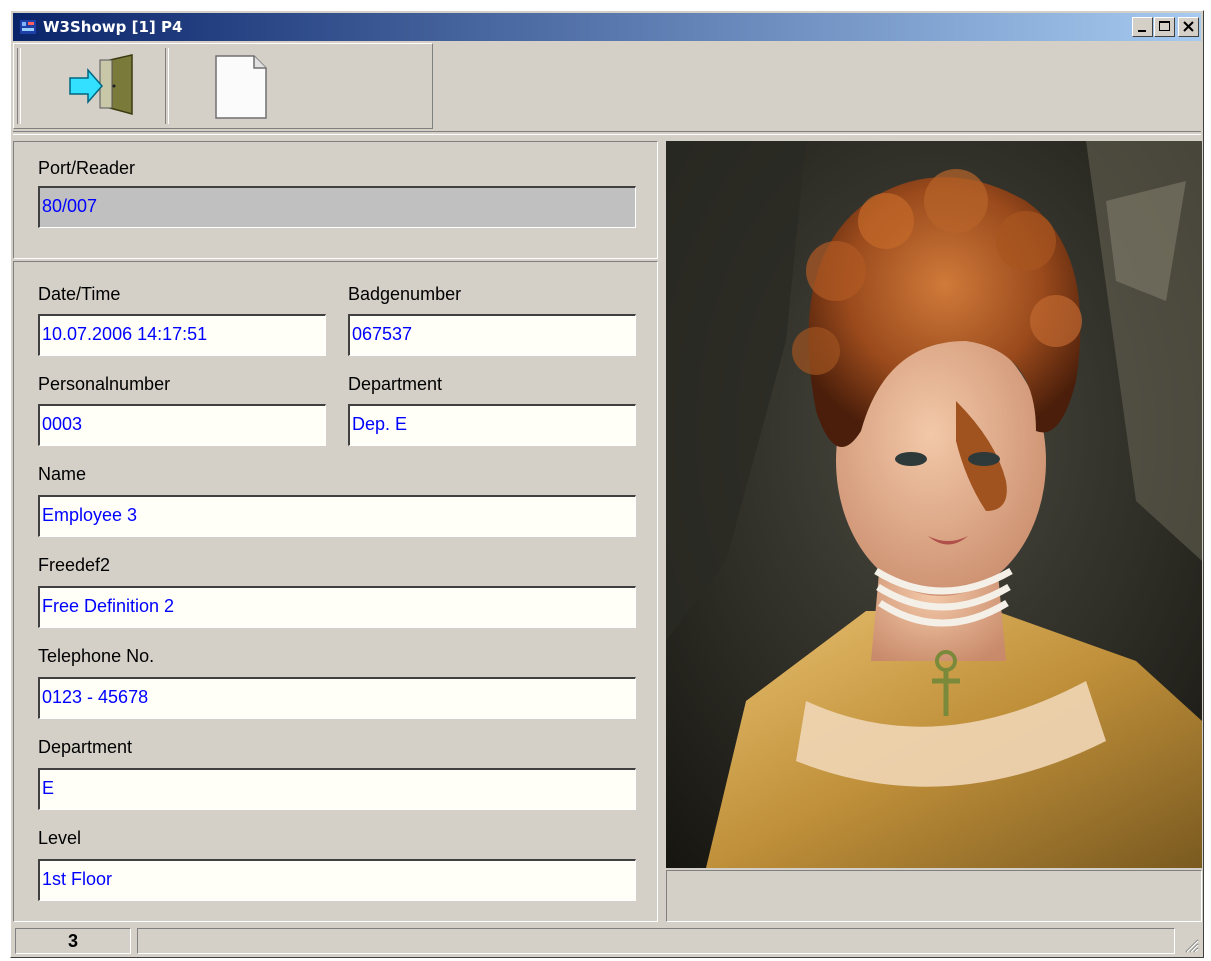  Describe the element at coordinates (104, 384) in the screenshot. I see `personalnumber-label: Personalnumber` at that location.